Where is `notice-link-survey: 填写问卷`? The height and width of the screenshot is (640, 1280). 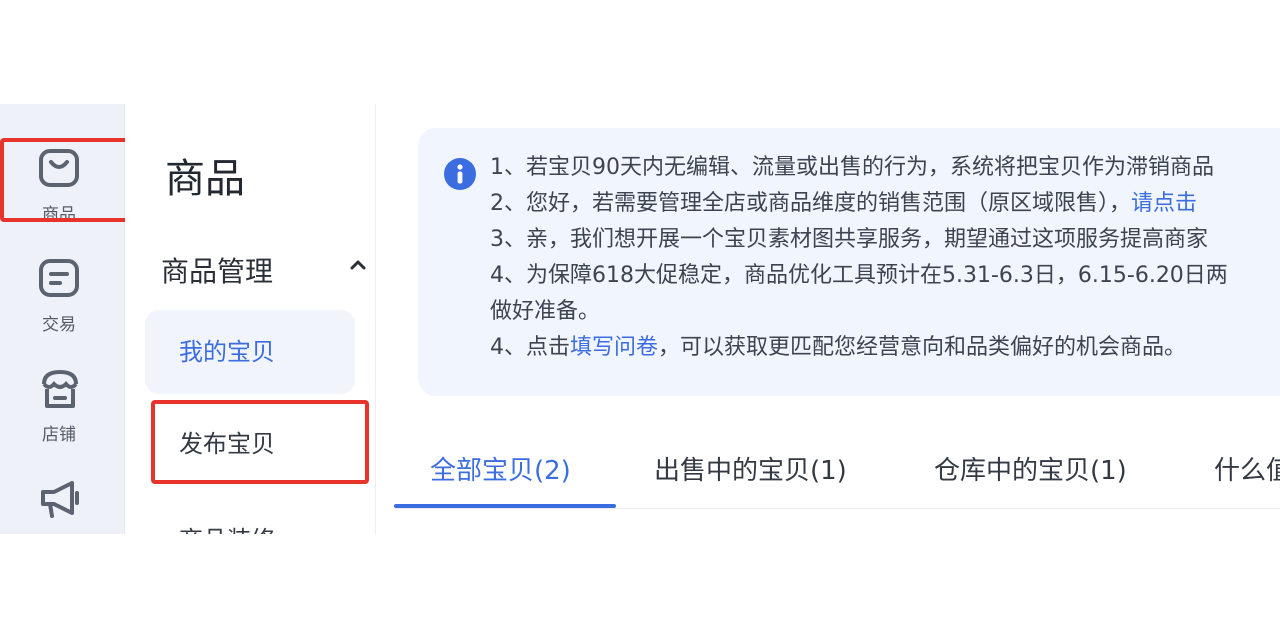
notice-link-survey: 填写问卷 is located at coordinates (614, 347).